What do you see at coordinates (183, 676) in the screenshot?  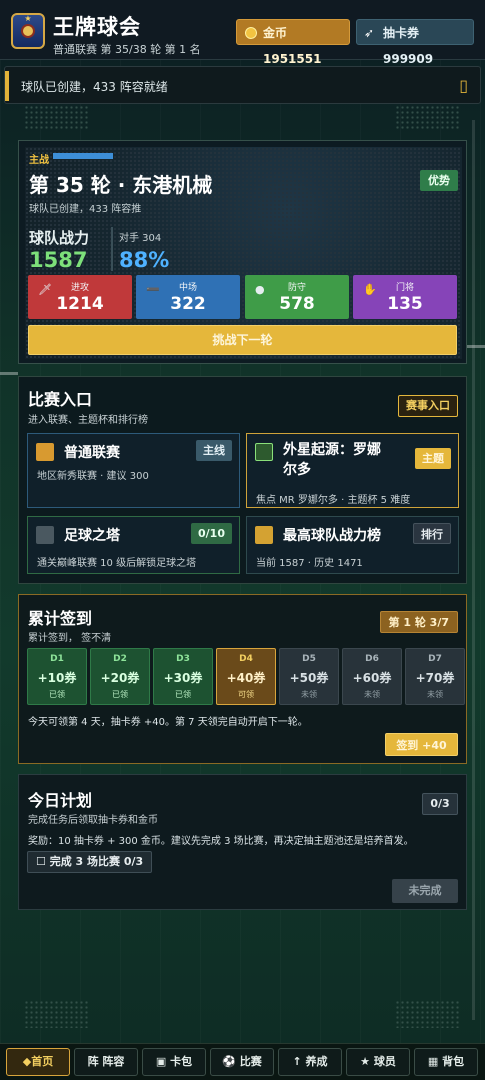 I see `signin-day: D3 +30券 已领` at bounding box center [183, 676].